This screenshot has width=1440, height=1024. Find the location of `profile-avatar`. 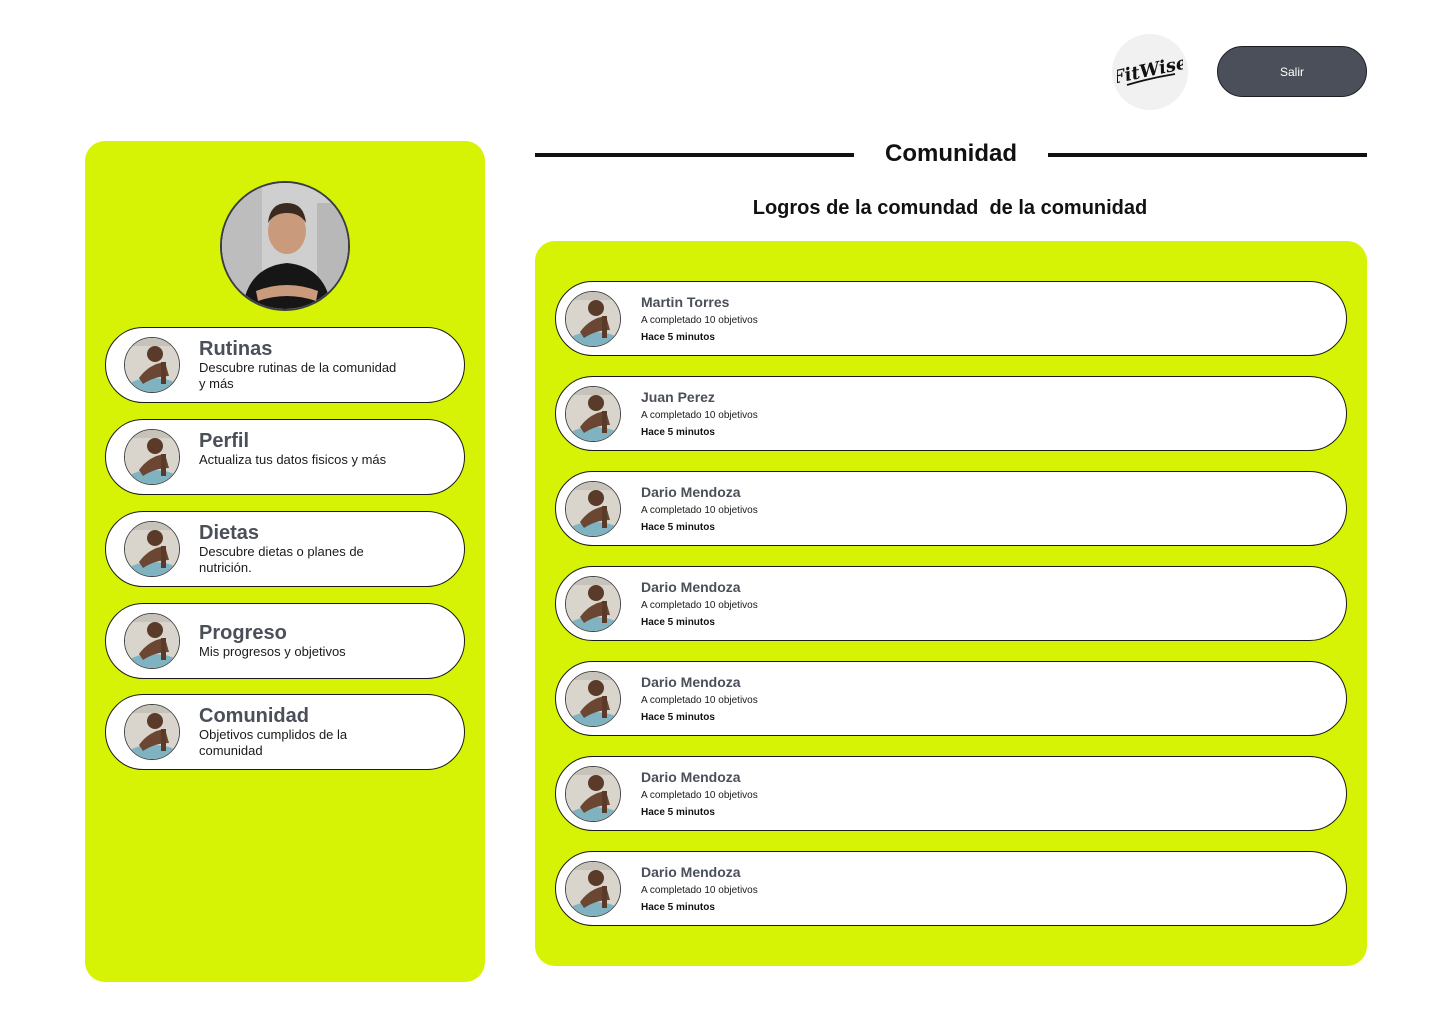

profile-avatar is located at coordinates (285, 246).